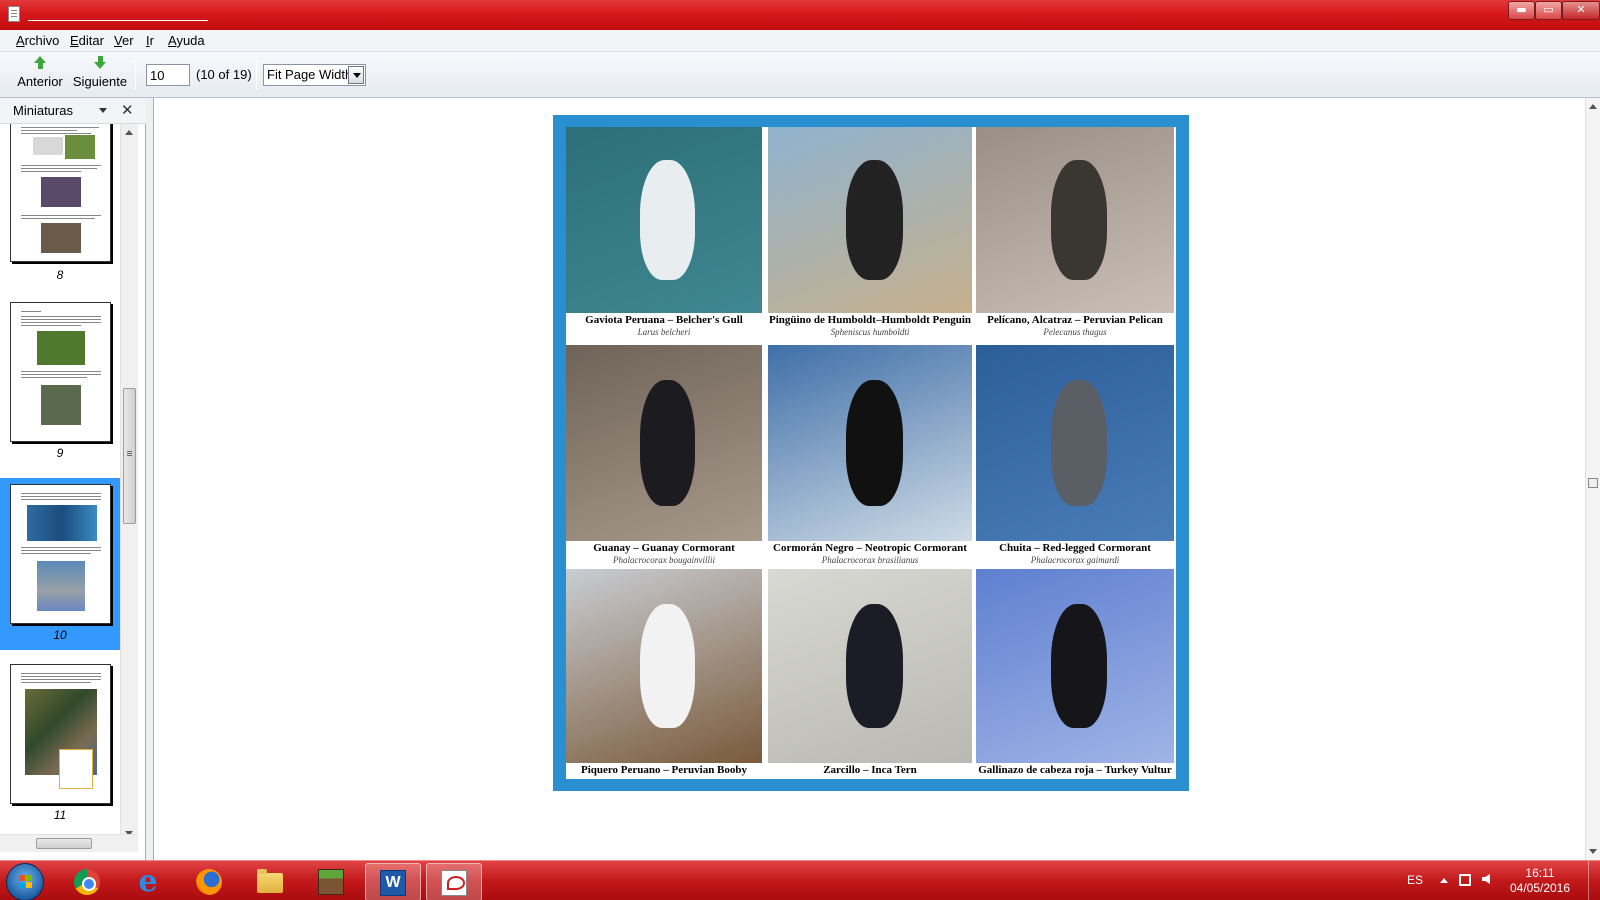  I want to click on taskbar-ie: e, so click(149, 881).